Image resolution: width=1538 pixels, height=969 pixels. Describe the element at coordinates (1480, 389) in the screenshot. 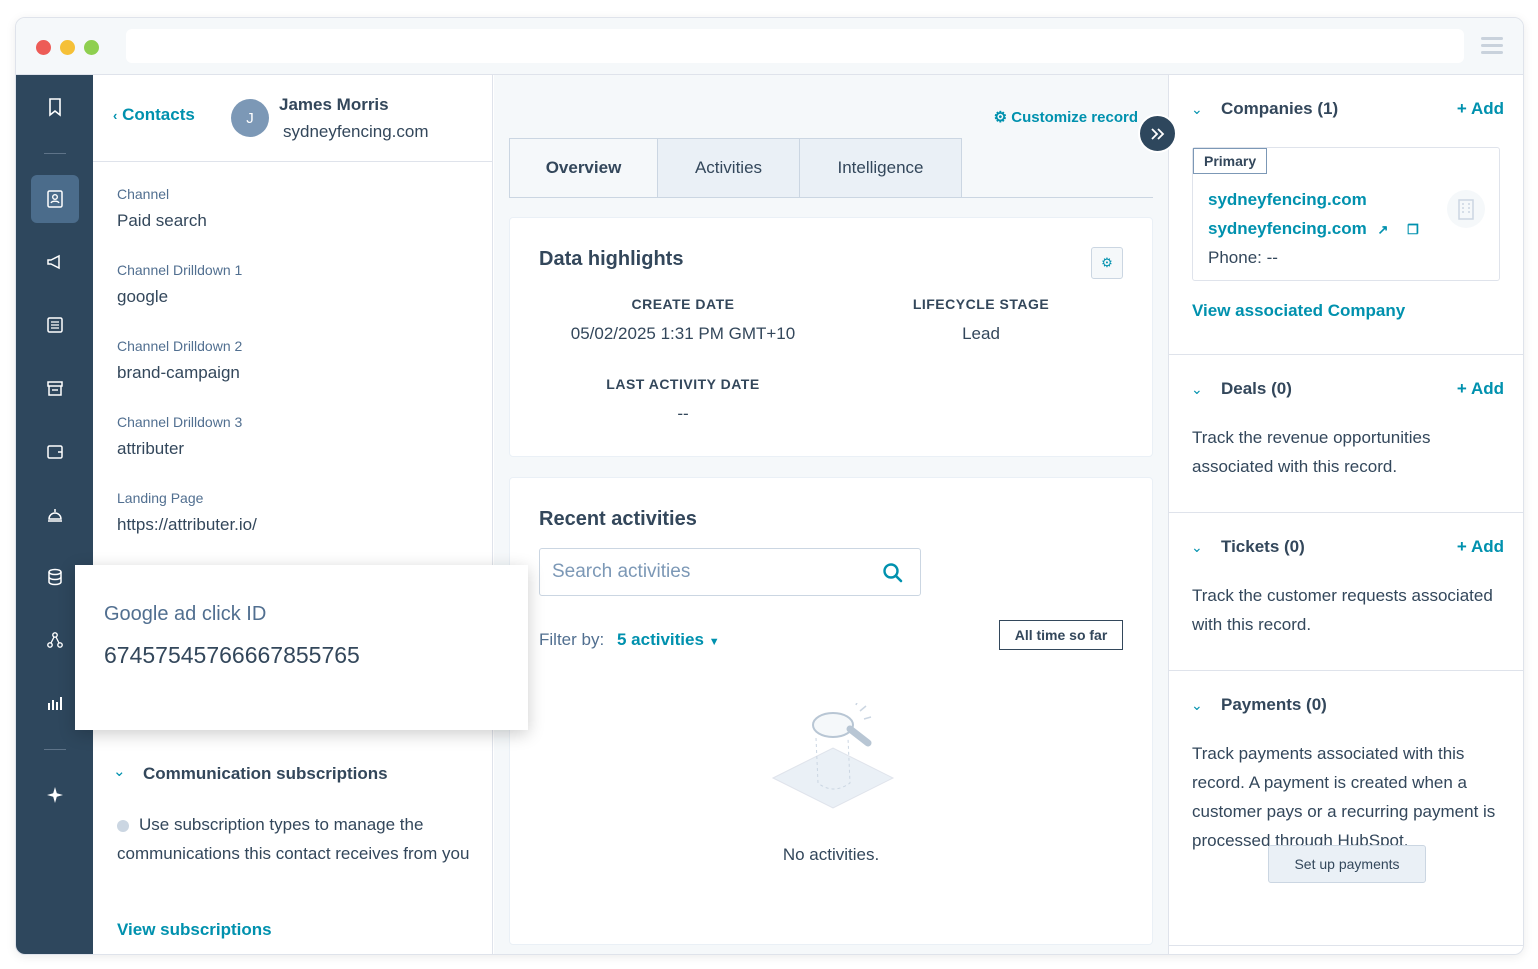

I see `add-deal-button: + Add` at that location.